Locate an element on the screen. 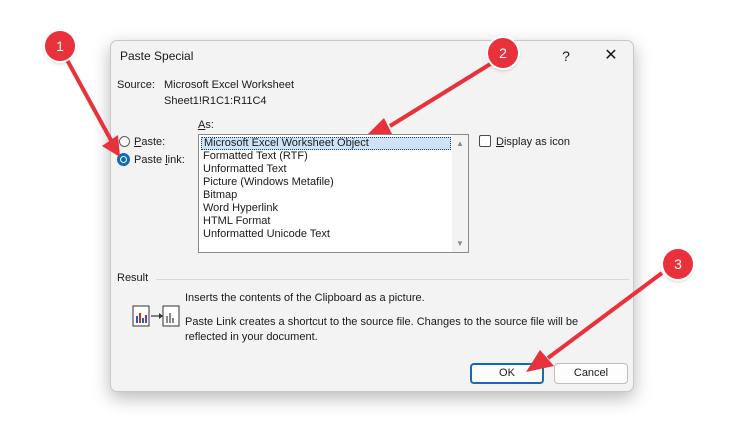 The image size is (750, 437). annotation-badge-3: 3 is located at coordinates (678, 264).